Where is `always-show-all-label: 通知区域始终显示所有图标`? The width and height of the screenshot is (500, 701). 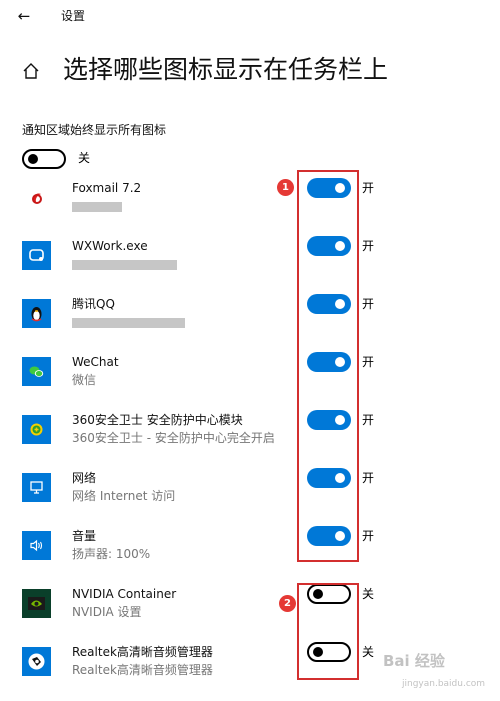
always-show-all-label: 通知区域始终显示所有图标 is located at coordinates (94, 130).